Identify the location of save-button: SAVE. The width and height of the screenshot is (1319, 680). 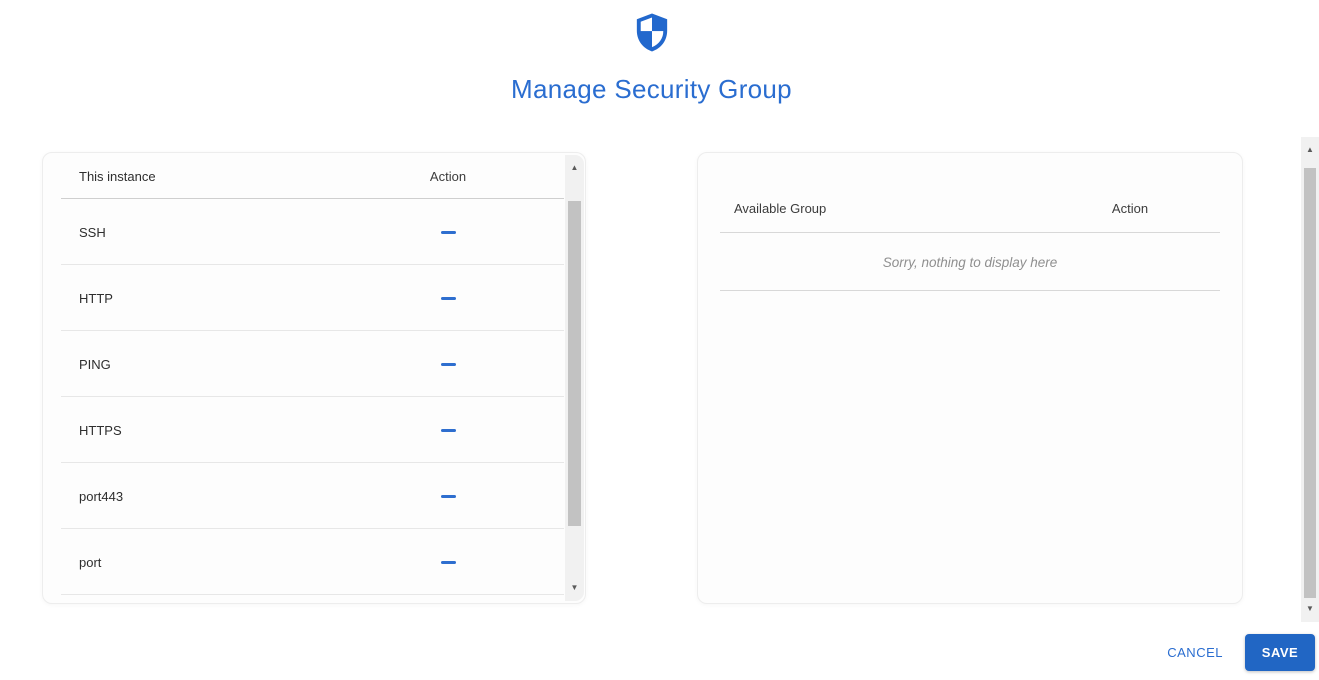
(1280, 652).